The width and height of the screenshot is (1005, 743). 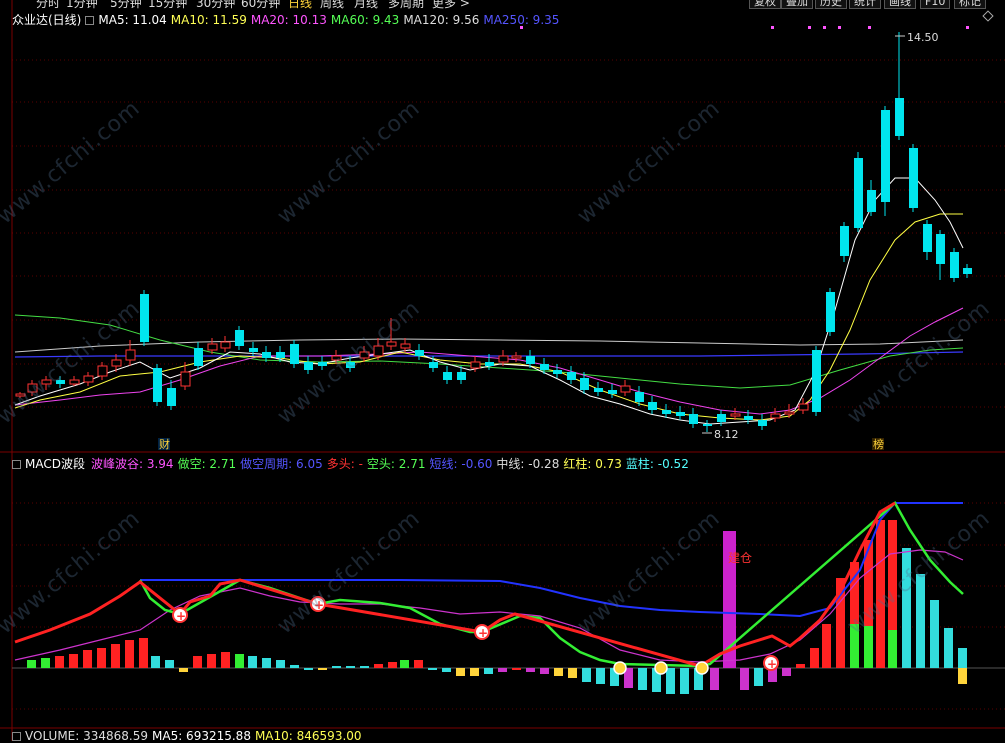 I want to click on ranking-marker: 榜, so click(x=878, y=444).